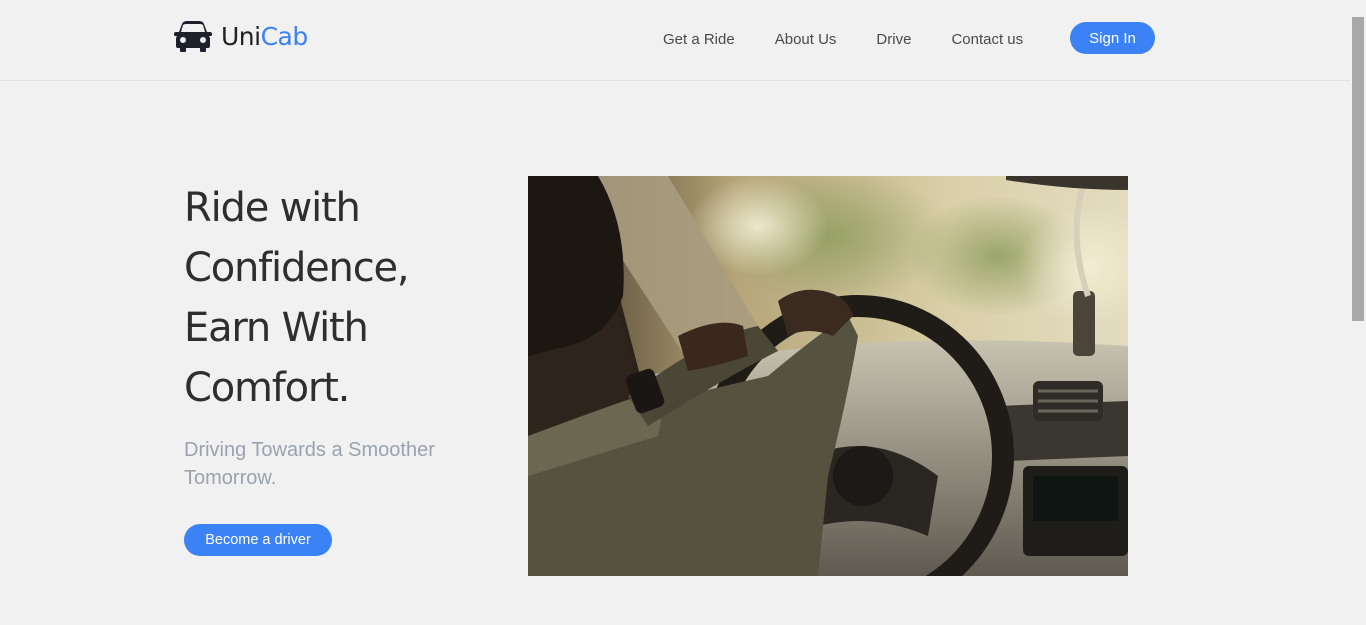 The width and height of the screenshot is (1366, 625). I want to click on nav-link-drive: Drive, so click(893, 39).